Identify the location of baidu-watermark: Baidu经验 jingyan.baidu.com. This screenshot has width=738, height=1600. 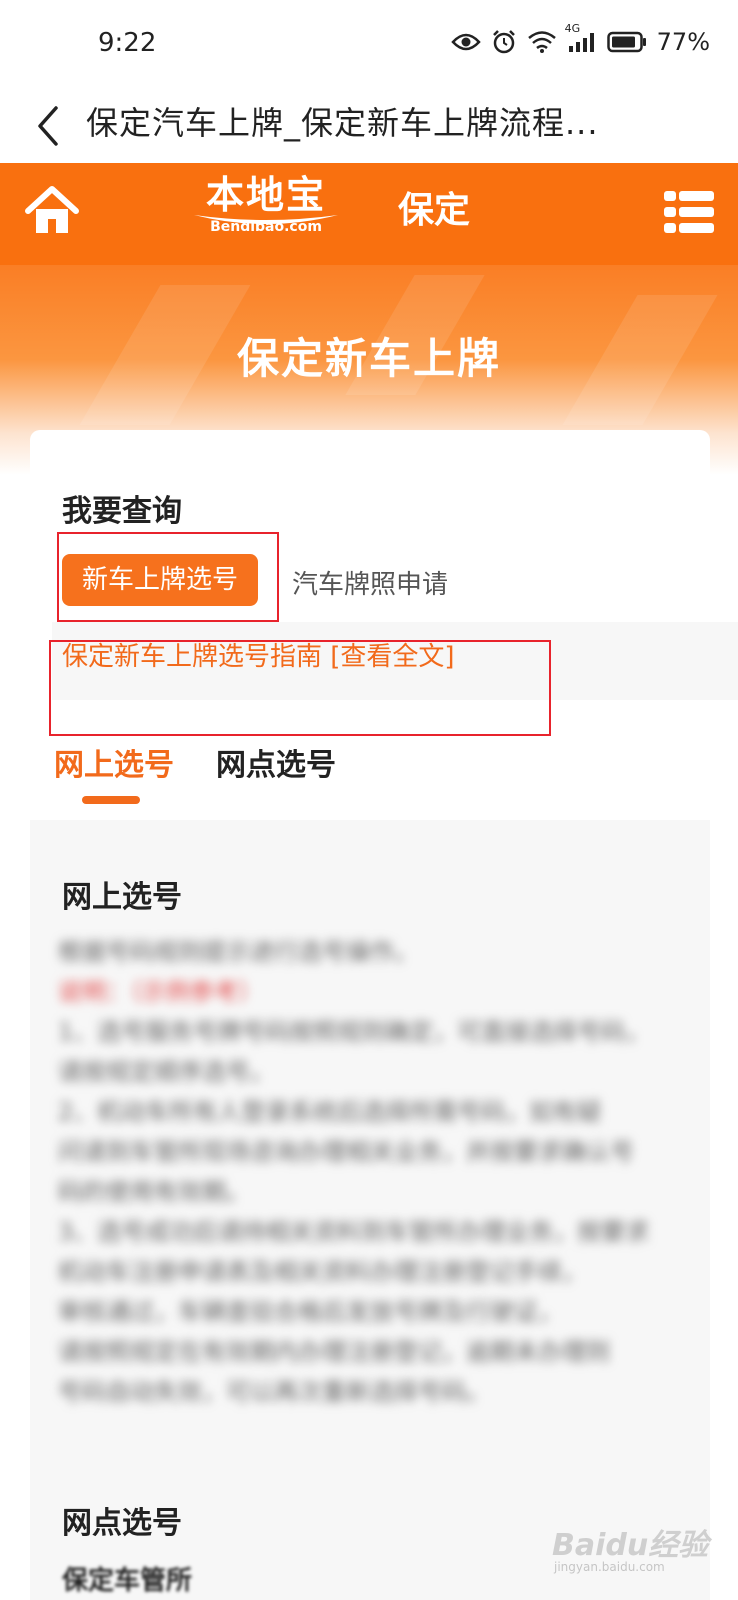
(632, 1545).